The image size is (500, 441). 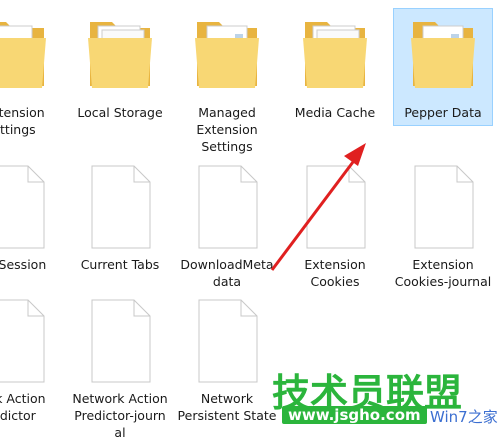 What do you see at coordinates (355, 154) in the screenshot?
I see `arrow-head` at bounding box center [355, 154].